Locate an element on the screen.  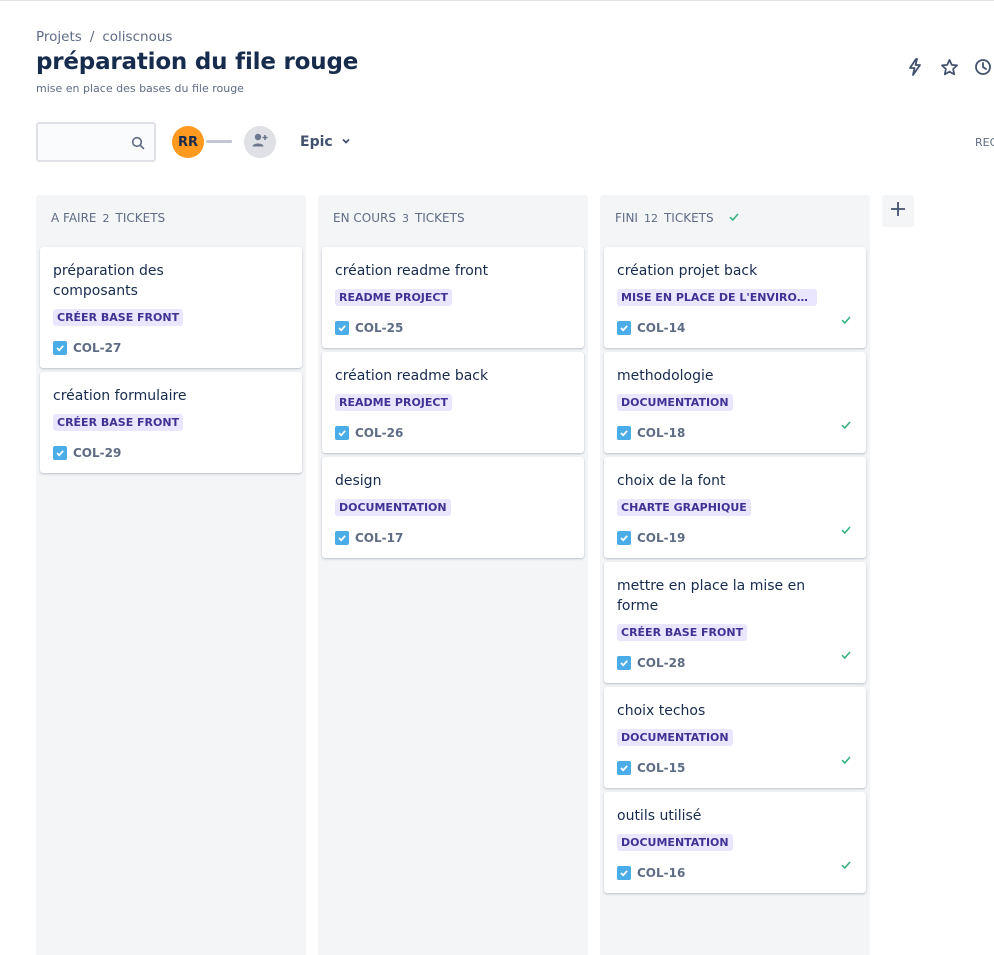
column-name: A FAIRE is located at coordinates (74, 218).